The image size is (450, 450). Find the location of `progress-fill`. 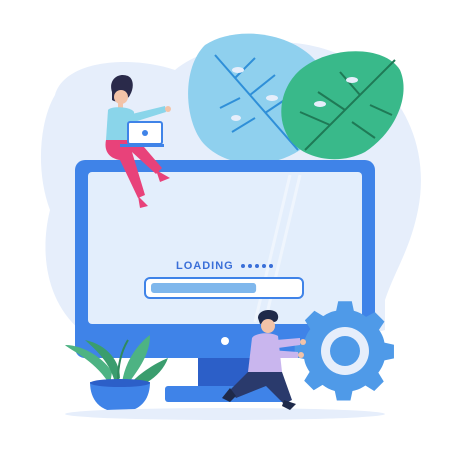

progress-fill is located at coordinates (204, 288).